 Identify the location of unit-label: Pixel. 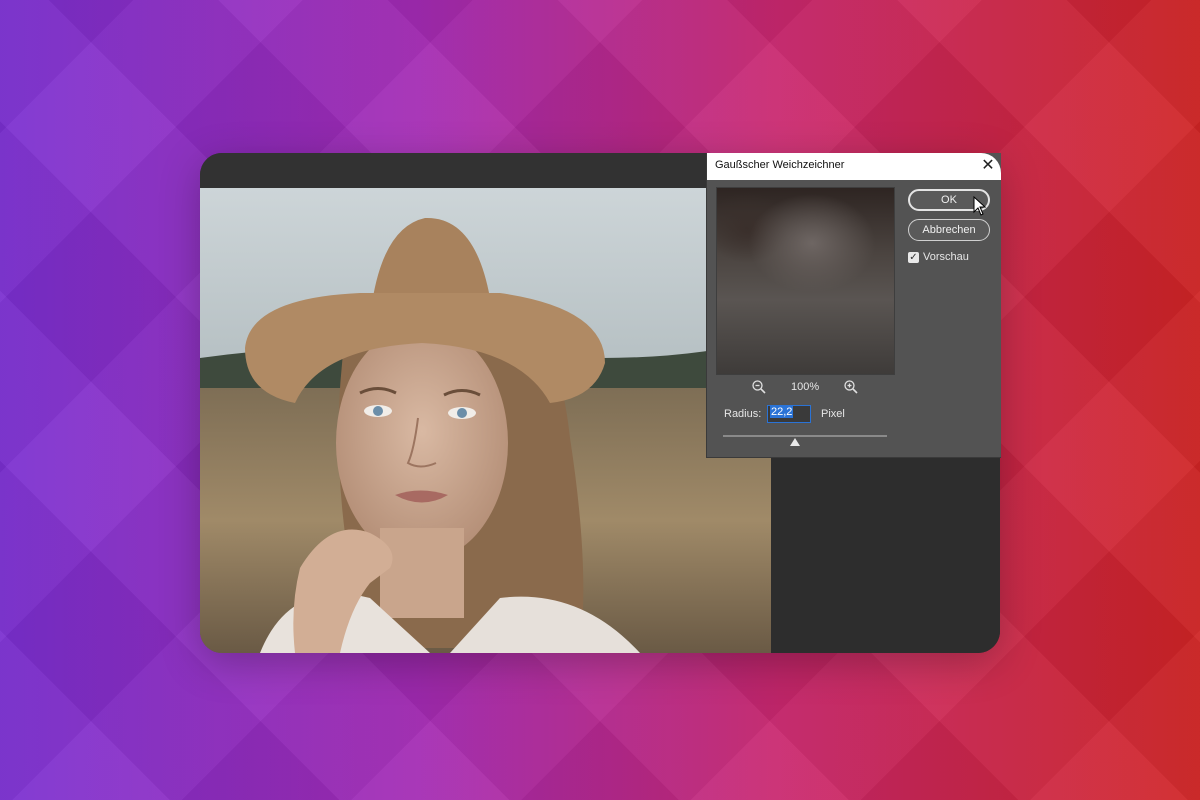
(833, 414).